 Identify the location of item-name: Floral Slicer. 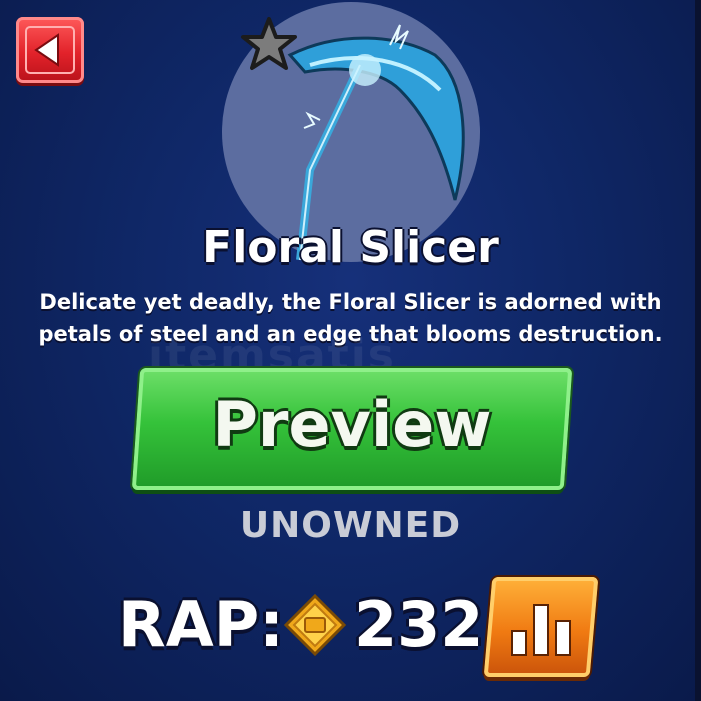
(350, 247).